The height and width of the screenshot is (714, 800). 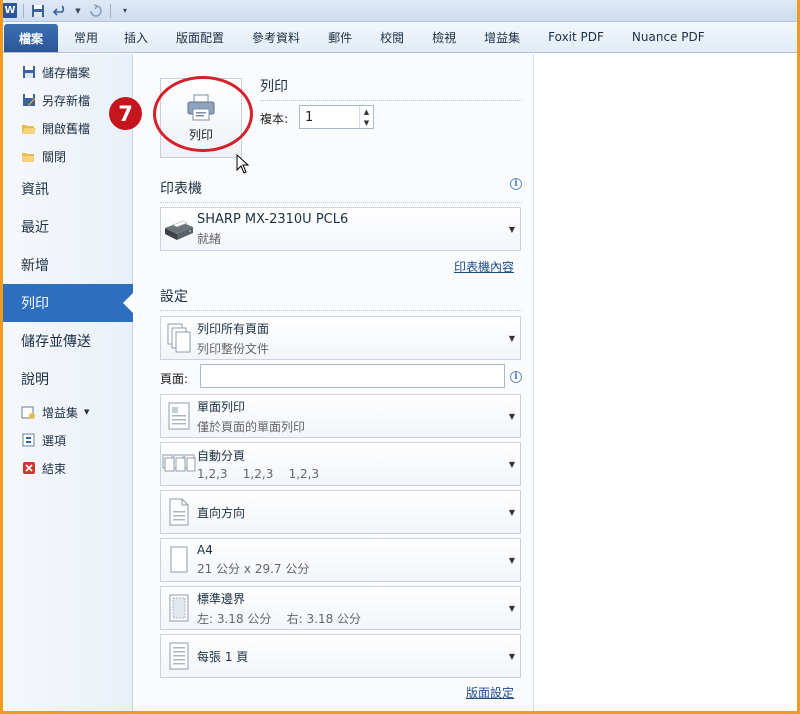 What do you see at coordinates (66, 100) in the screenshot?
I see `nav-save-as-label: 另存新檔` at bounding box center [66, 100].